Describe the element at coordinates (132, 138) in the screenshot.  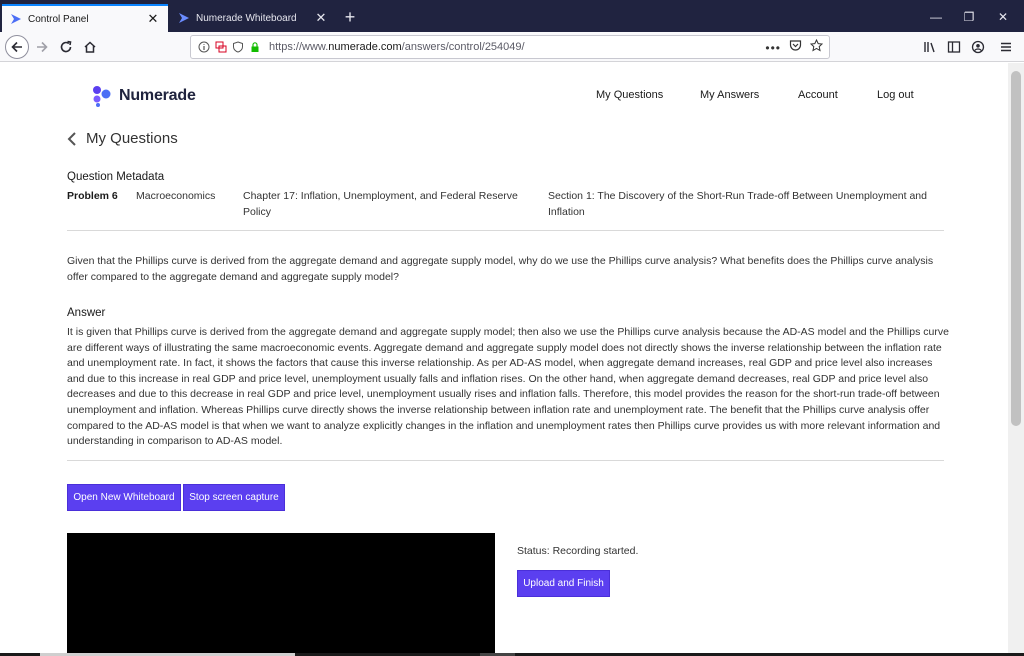
I see `page-title: My Questions` at that location.